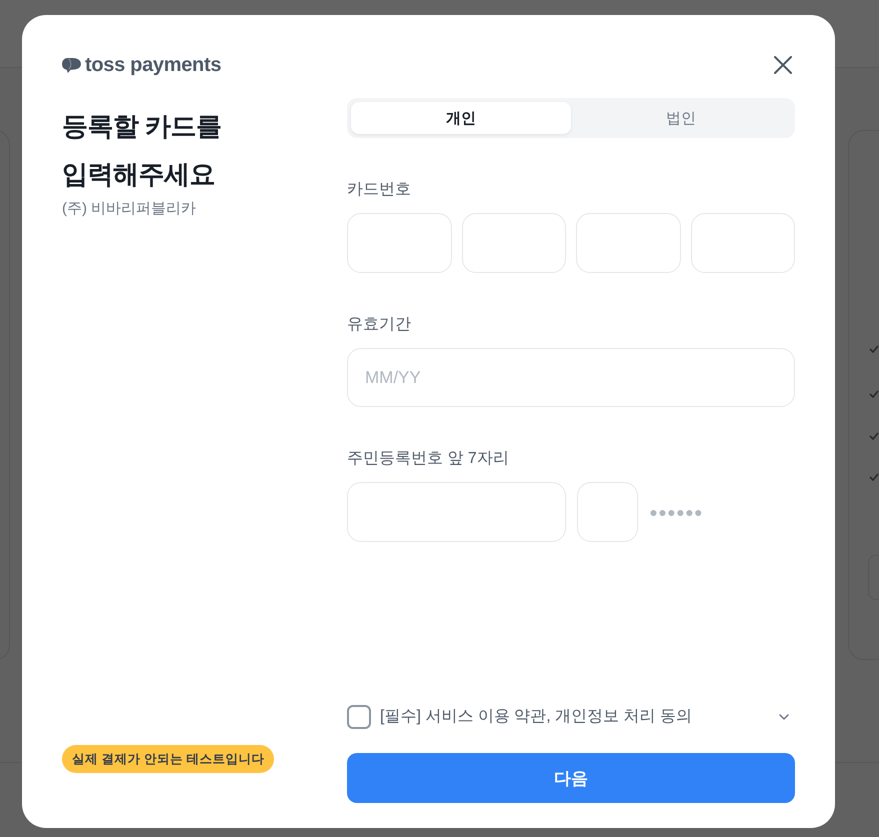 This screenshot has height=837, width=879. What do you see at coordinates (379, 325) in the screenshot?
I see `field-label: 유효기간` at bounding box center [379, 325].